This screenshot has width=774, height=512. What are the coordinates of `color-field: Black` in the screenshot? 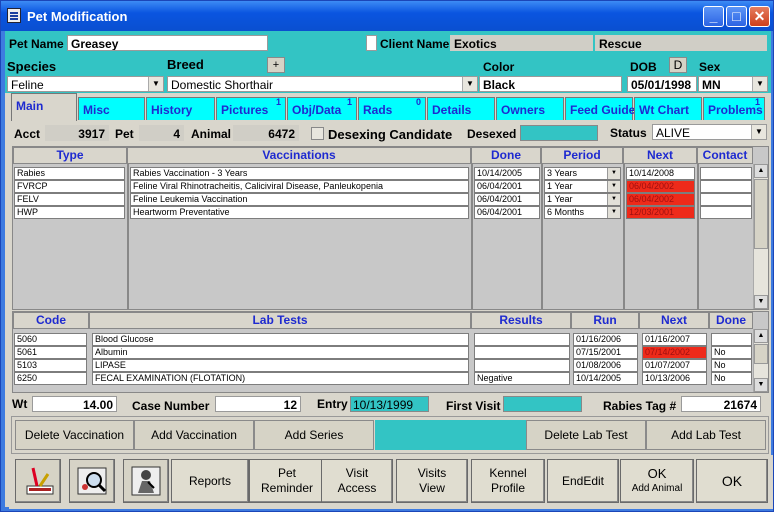 It's located at (550, 84).